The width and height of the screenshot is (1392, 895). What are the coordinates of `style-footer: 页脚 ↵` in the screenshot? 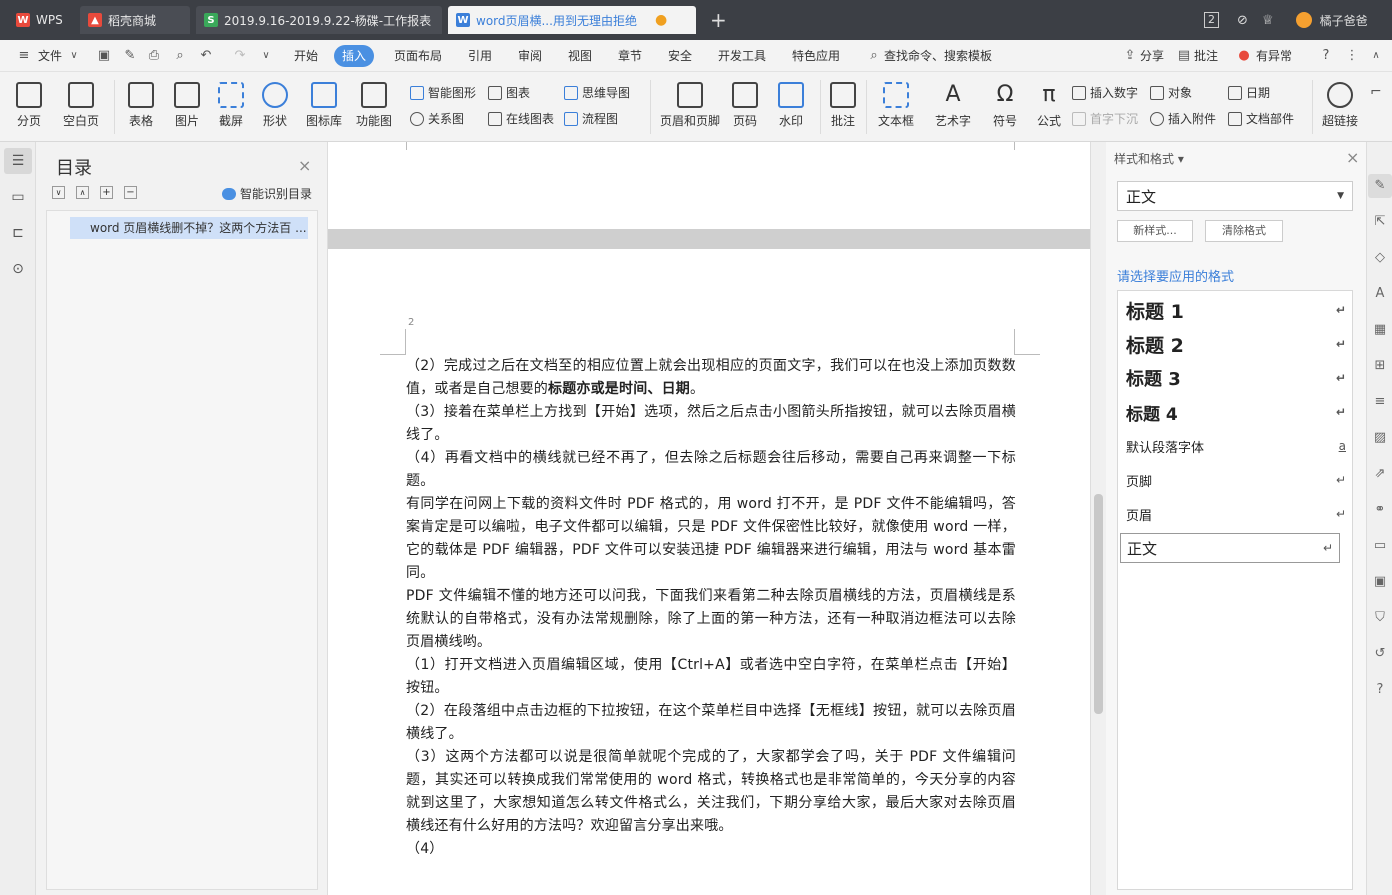 It's located at (1236, 480).